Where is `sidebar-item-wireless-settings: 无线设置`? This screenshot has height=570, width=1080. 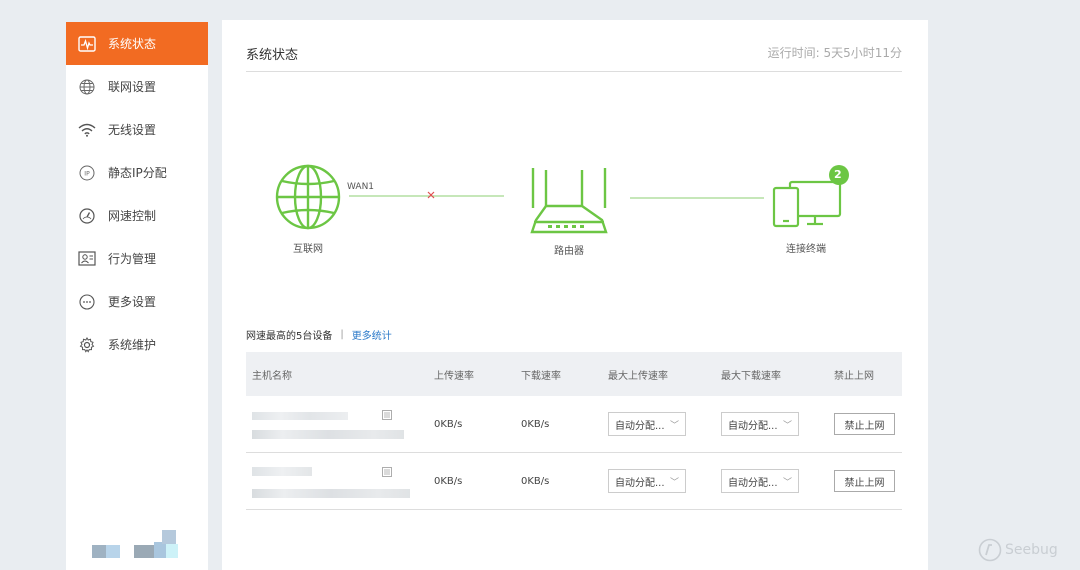
sidebar-item-wireless-settings: 无线设置 is located at coordinates (137, 129).